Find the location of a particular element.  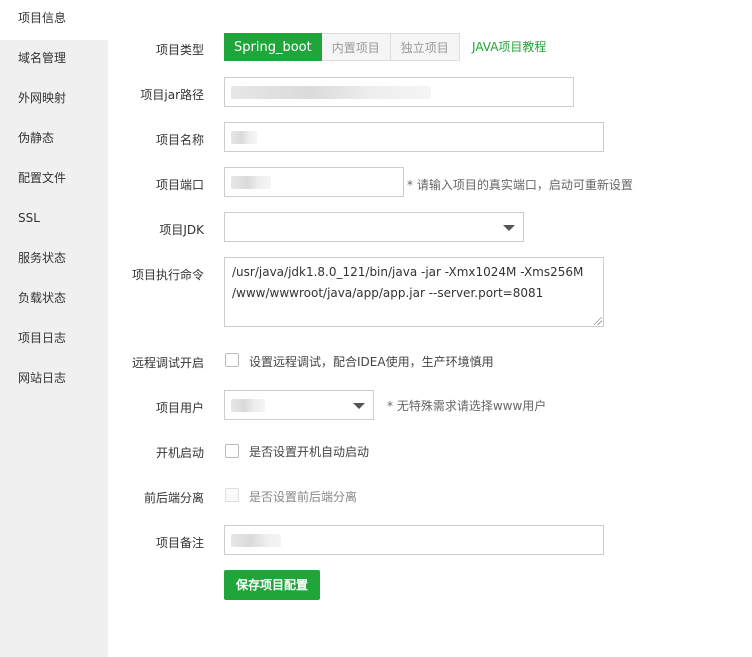

project-user-hint: * 无特殊需求请选择www用户 is located at coordinates (467, 406).